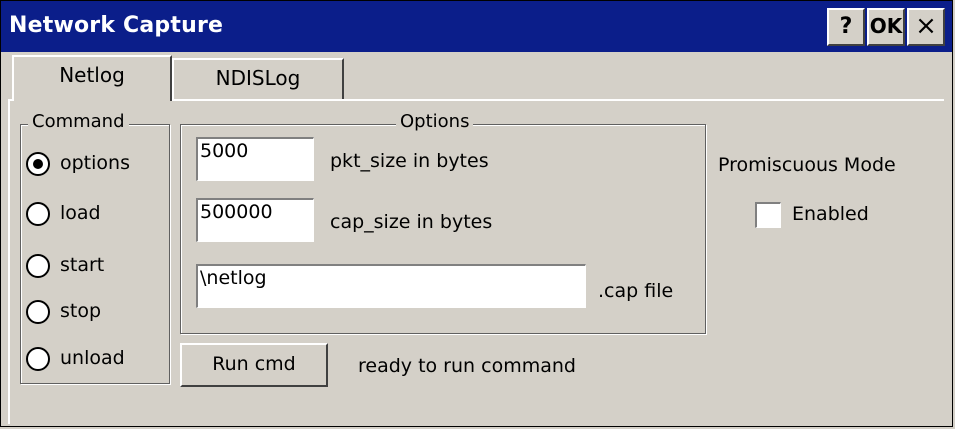 Image resolution: width=955 pixels, height=429 pixels. Describe the element at coordinates (636, 291) in the screenshot. I see `cap-file-label: .cap file` at that location.